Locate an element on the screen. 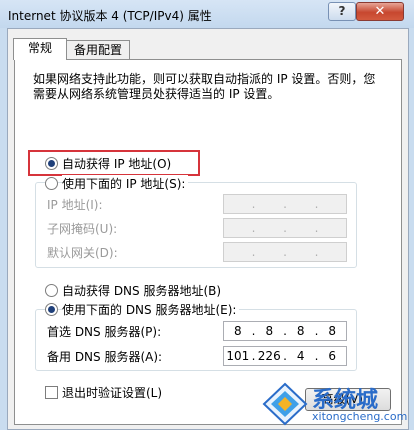 The height and width of the screenshot is (430, 414). watermark-logo-icon is located at coordinates (285, 404).